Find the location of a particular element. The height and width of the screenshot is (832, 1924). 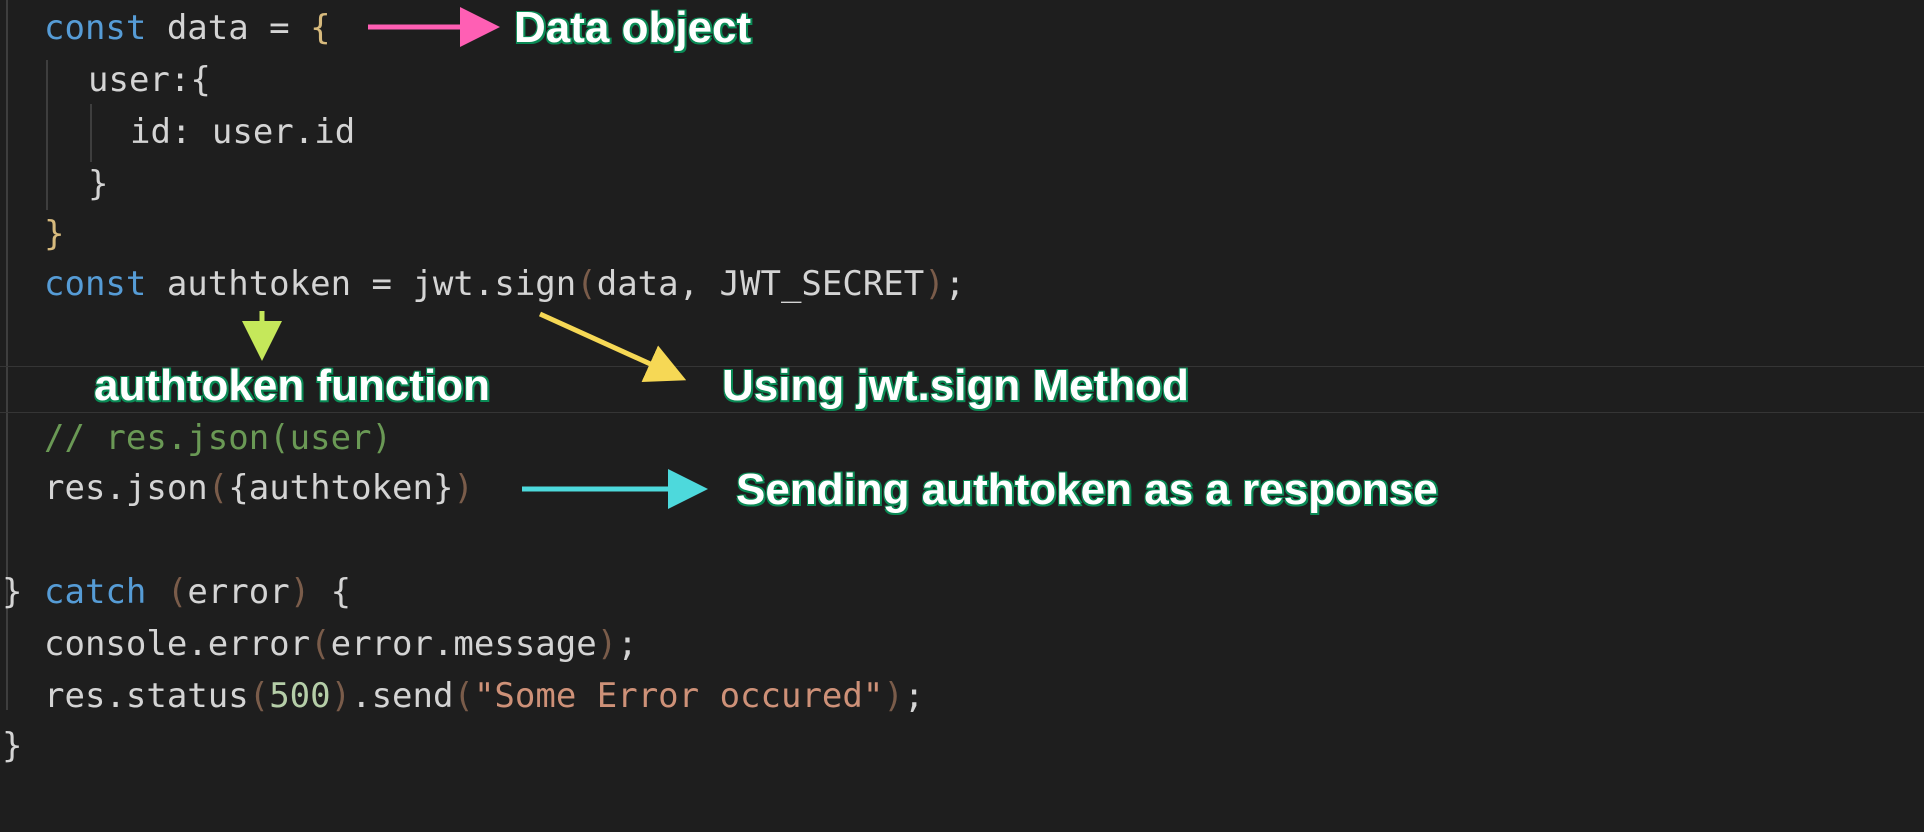

label-authtoken-function: authtoken function is located at coordinates (292, 385).